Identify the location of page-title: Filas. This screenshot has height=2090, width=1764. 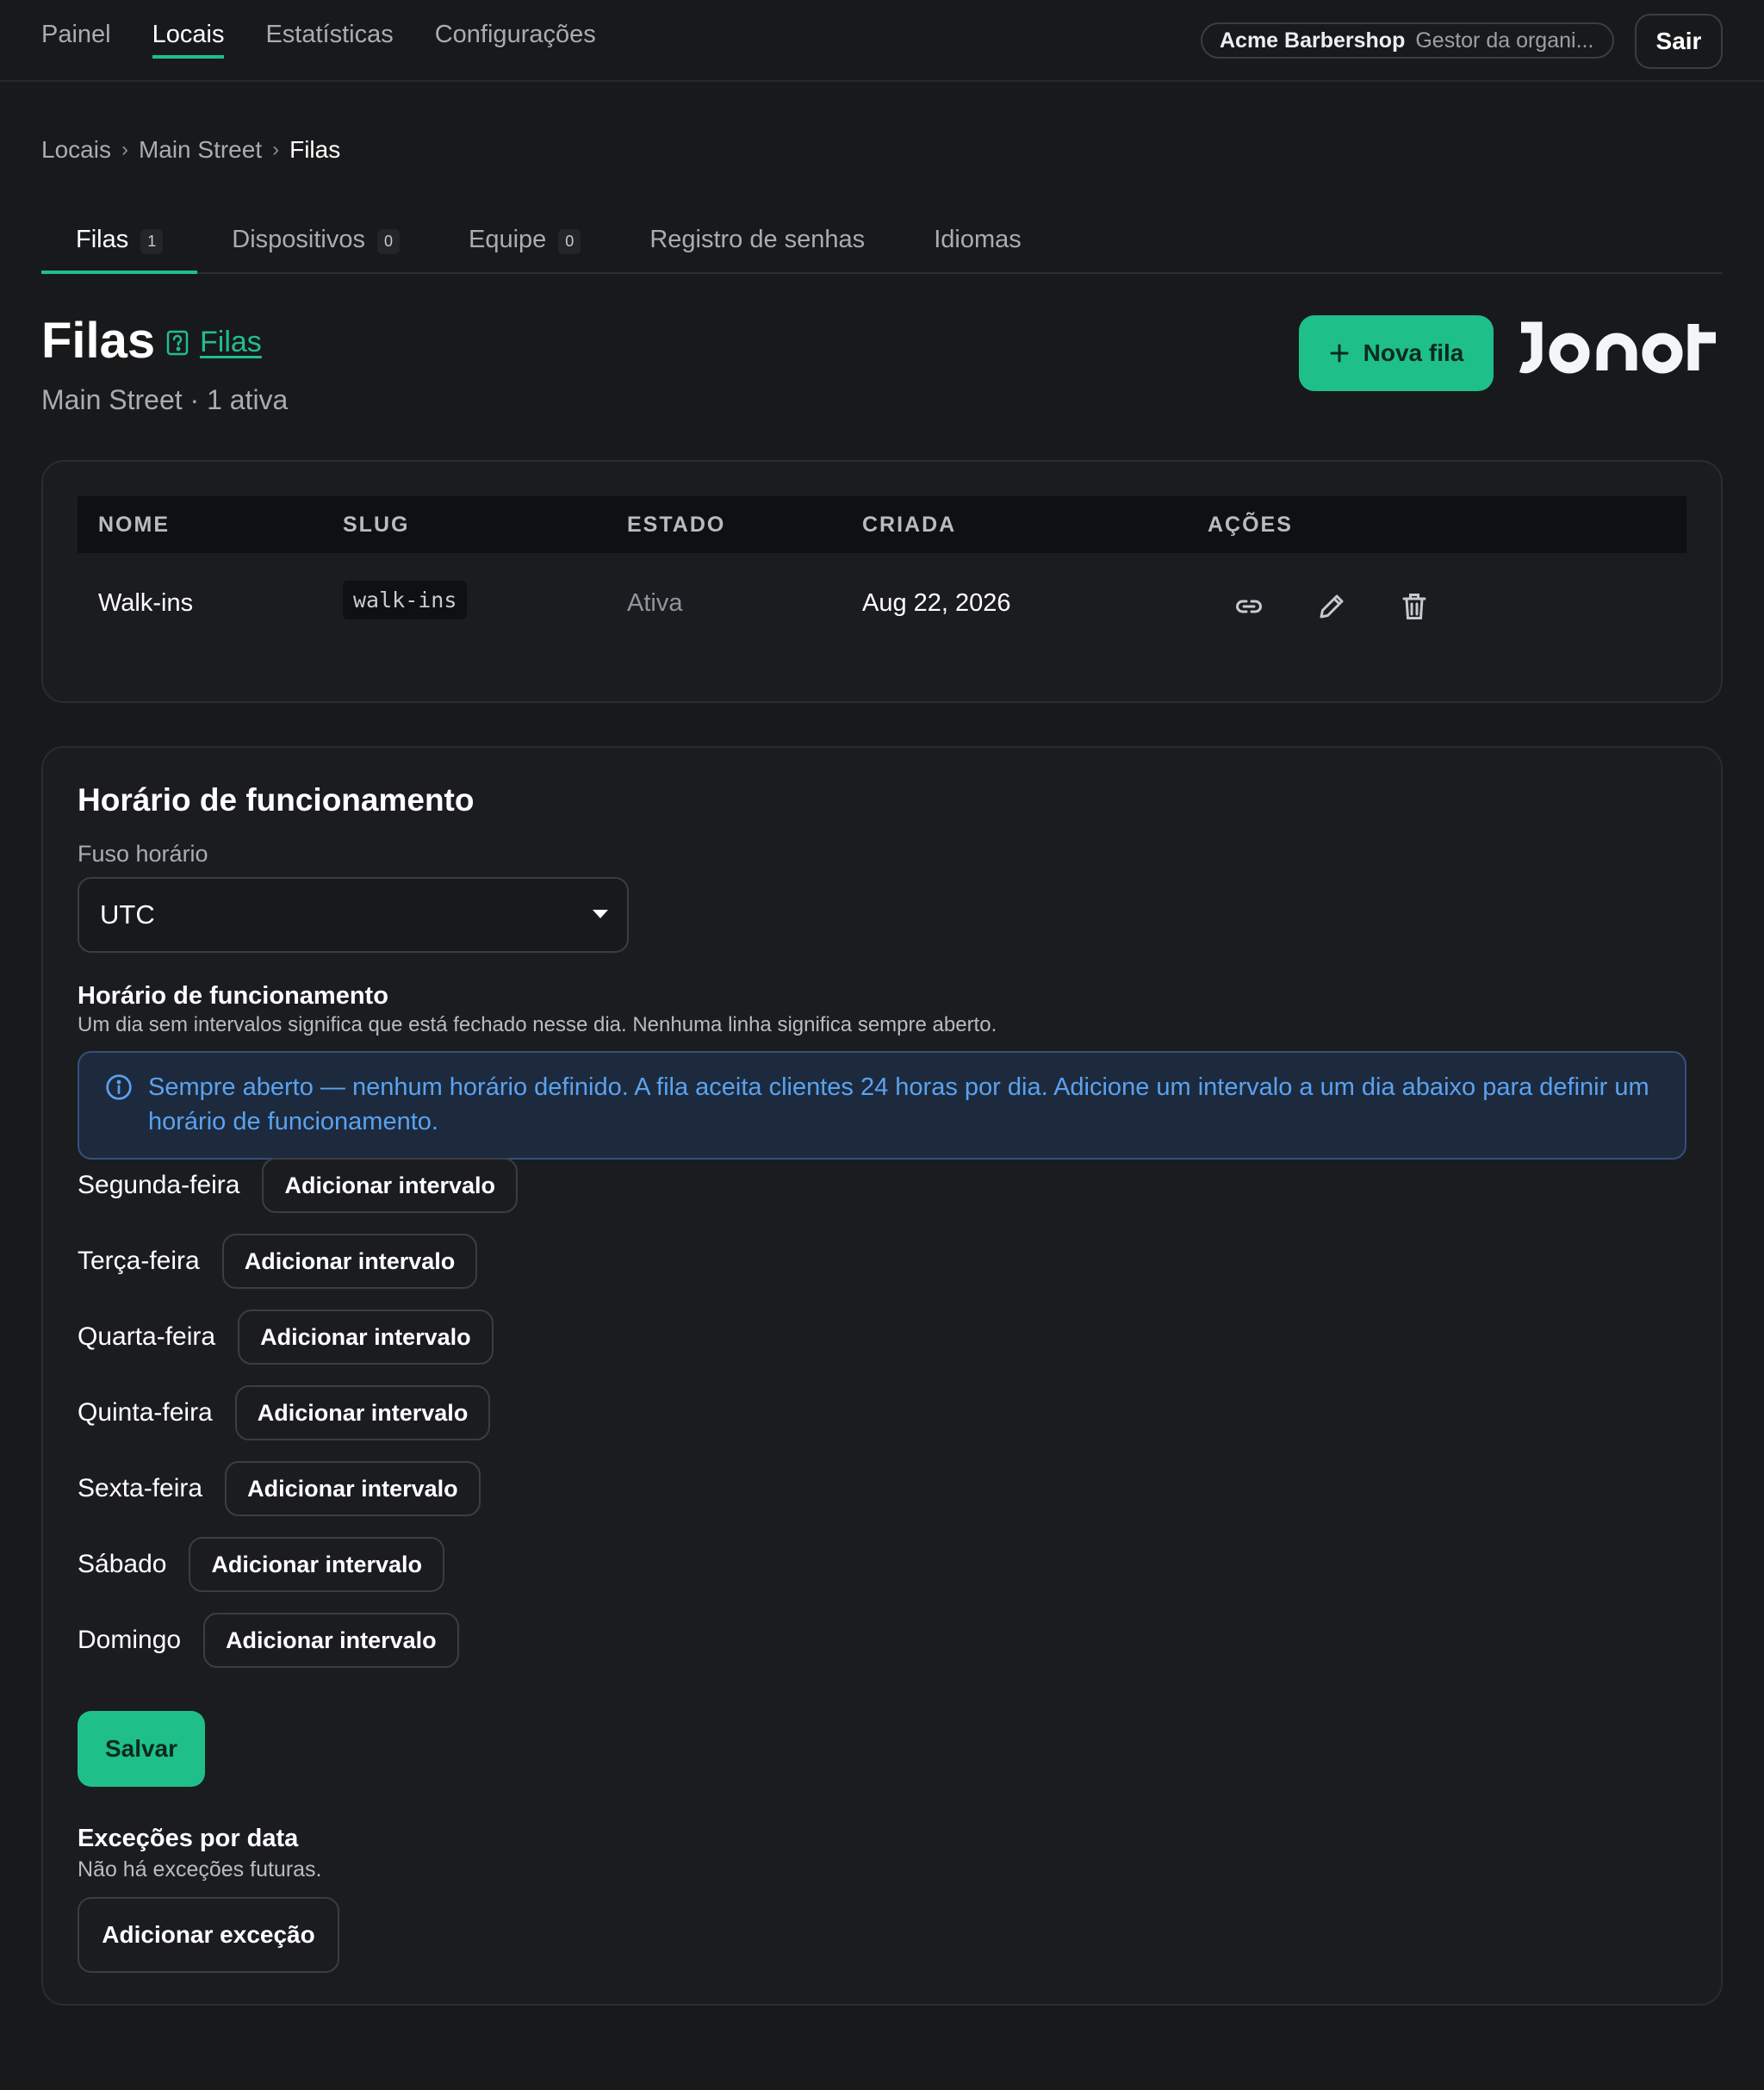
(98, 341).